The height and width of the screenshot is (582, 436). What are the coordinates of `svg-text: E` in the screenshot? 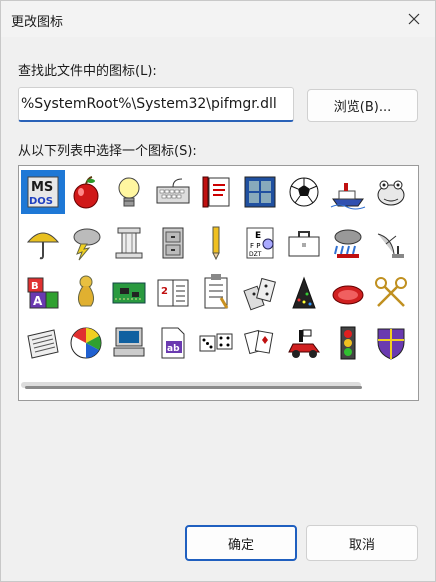 It's located at (258, 236).